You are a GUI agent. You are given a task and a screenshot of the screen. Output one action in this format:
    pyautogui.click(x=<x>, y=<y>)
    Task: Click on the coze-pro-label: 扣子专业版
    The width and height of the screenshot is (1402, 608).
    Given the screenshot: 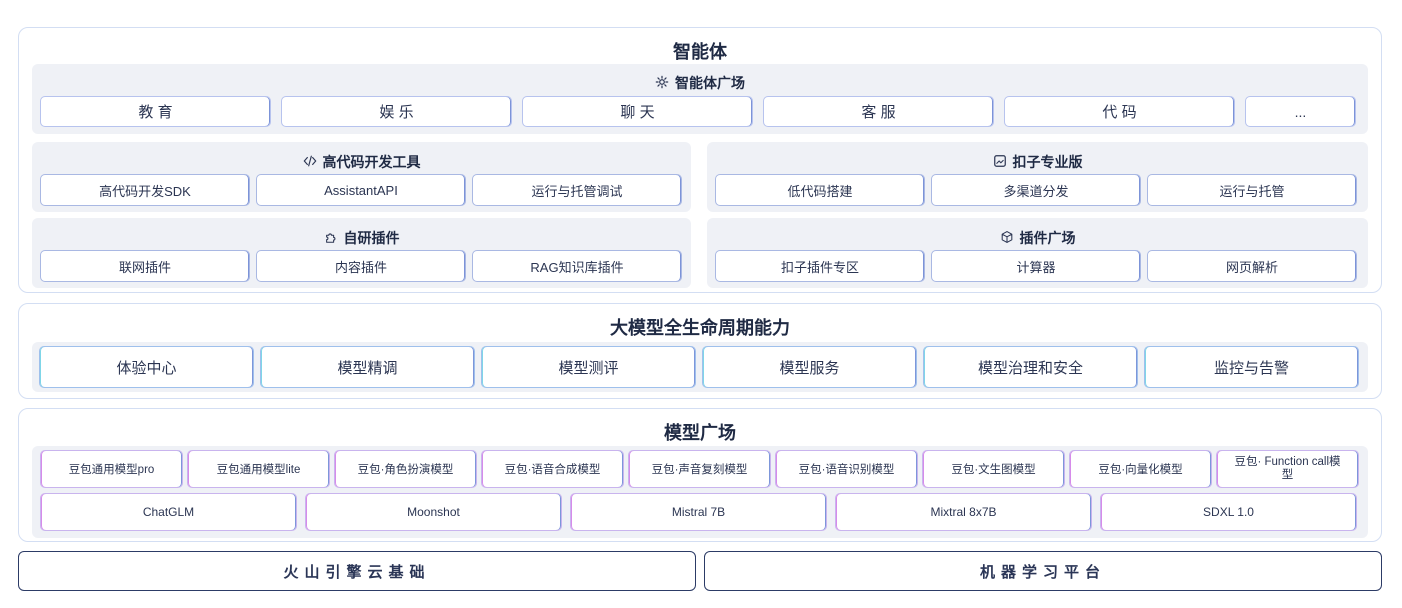 What is the action you would take?
    pyautogui.click(x=1047, y=162)
    